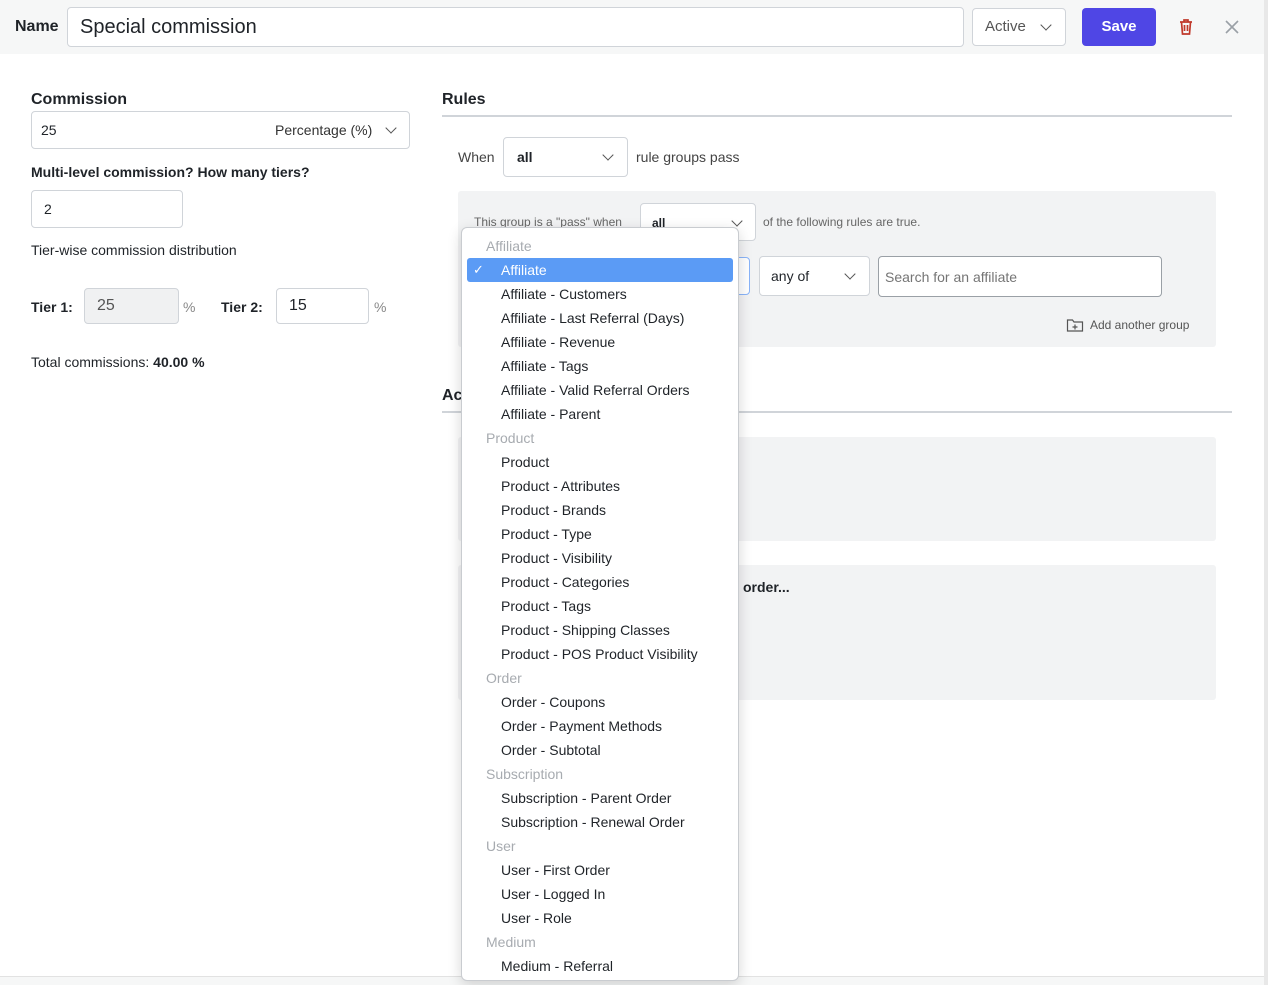  What do you see at coordinates (323, 130) in the screenshot?
I see `commission-type: Percentage (%)` at bounding box center [323, 130].